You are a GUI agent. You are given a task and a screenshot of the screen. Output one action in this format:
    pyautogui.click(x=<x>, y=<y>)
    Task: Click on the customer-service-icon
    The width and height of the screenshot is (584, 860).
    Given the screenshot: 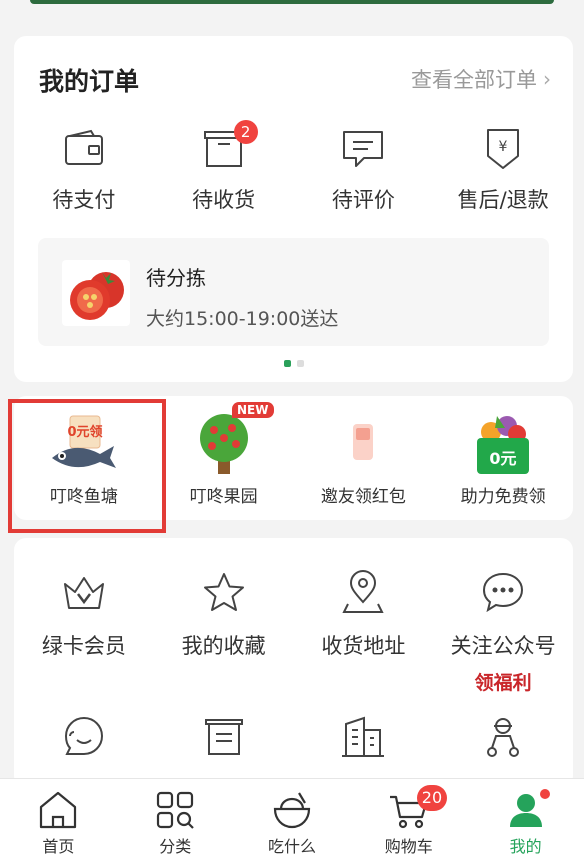 What is the action you would take?
    pyautogui.click(x=83, y=735)
    